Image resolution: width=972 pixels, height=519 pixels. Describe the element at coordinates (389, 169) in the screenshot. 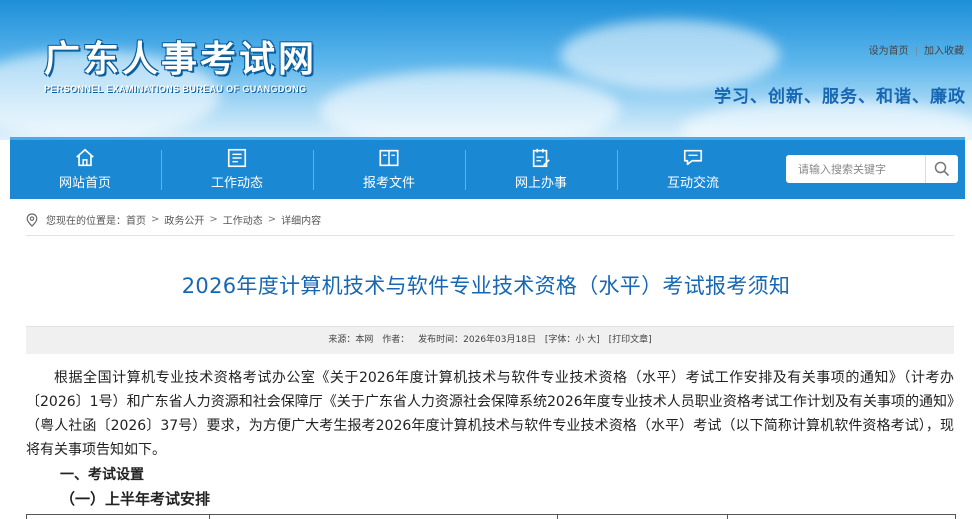

I see `nav-item-exam-files: 报考文件` at that location.